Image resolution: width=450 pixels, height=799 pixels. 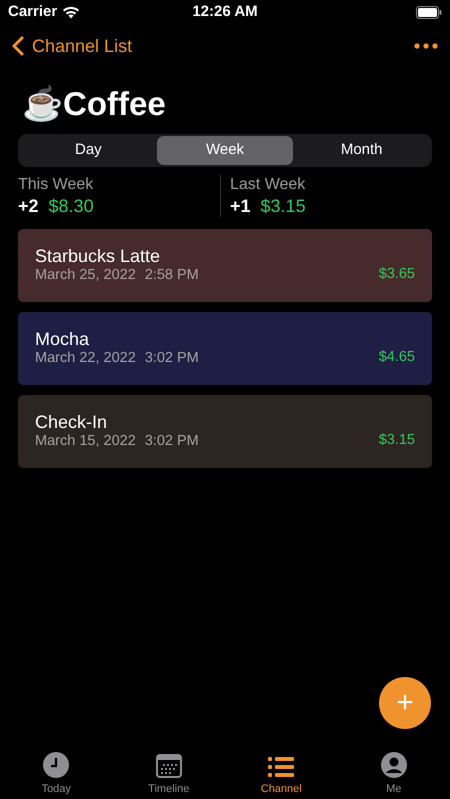 I want to click on tab-bar-item: Me, so click(x=394, y=773).